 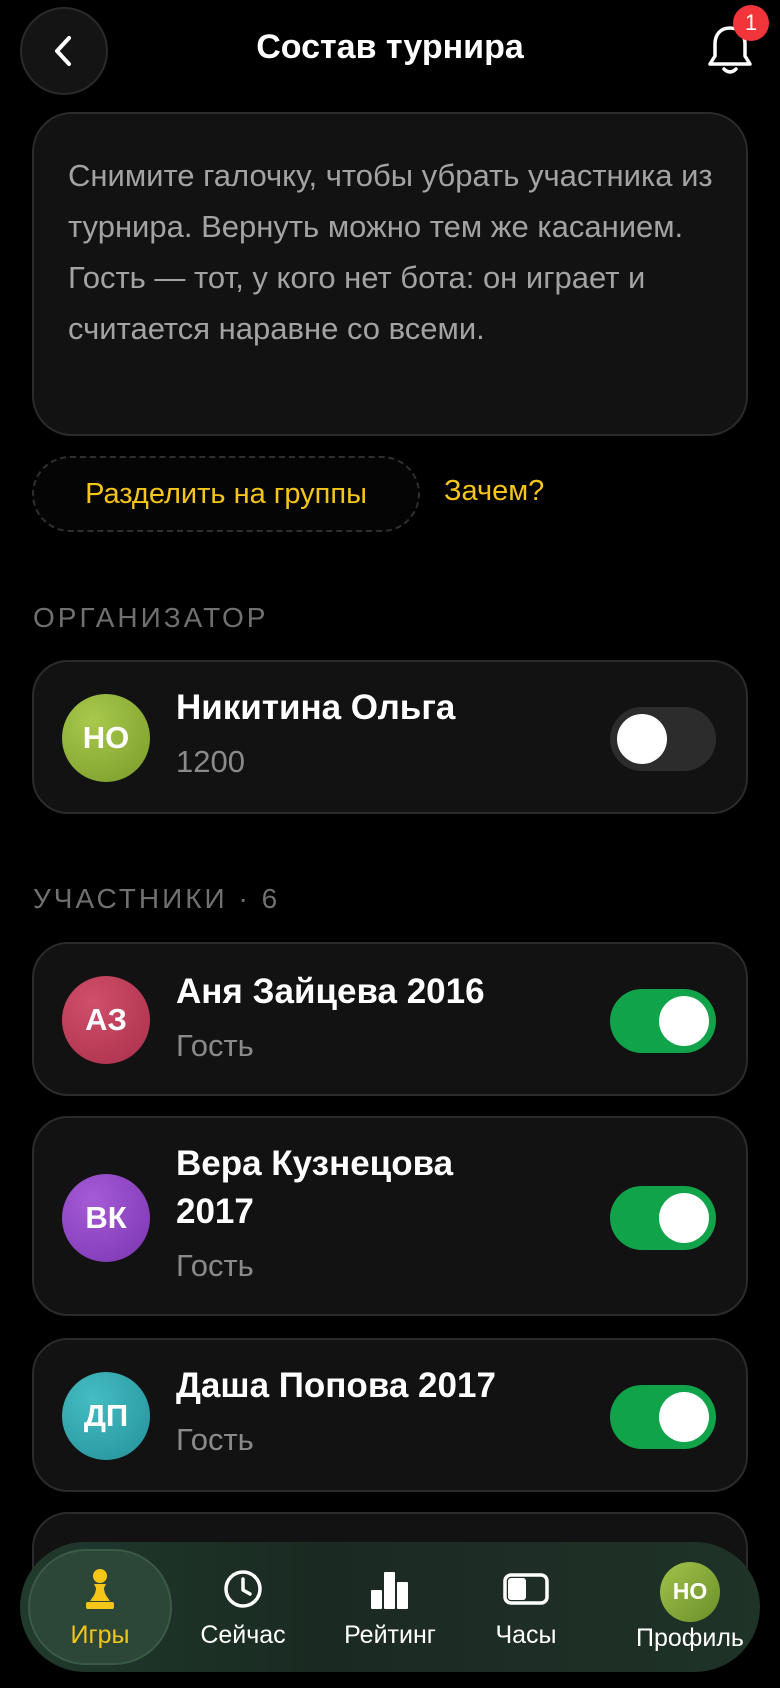 I want to click on tab-clock: Часы, so click(x=526, y=1607).